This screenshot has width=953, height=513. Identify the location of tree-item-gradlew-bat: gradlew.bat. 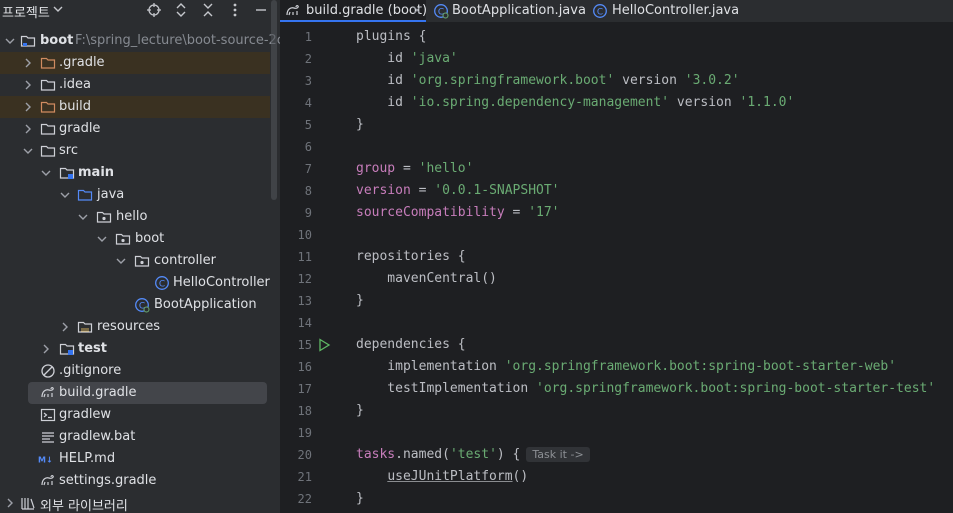
(135, 437).